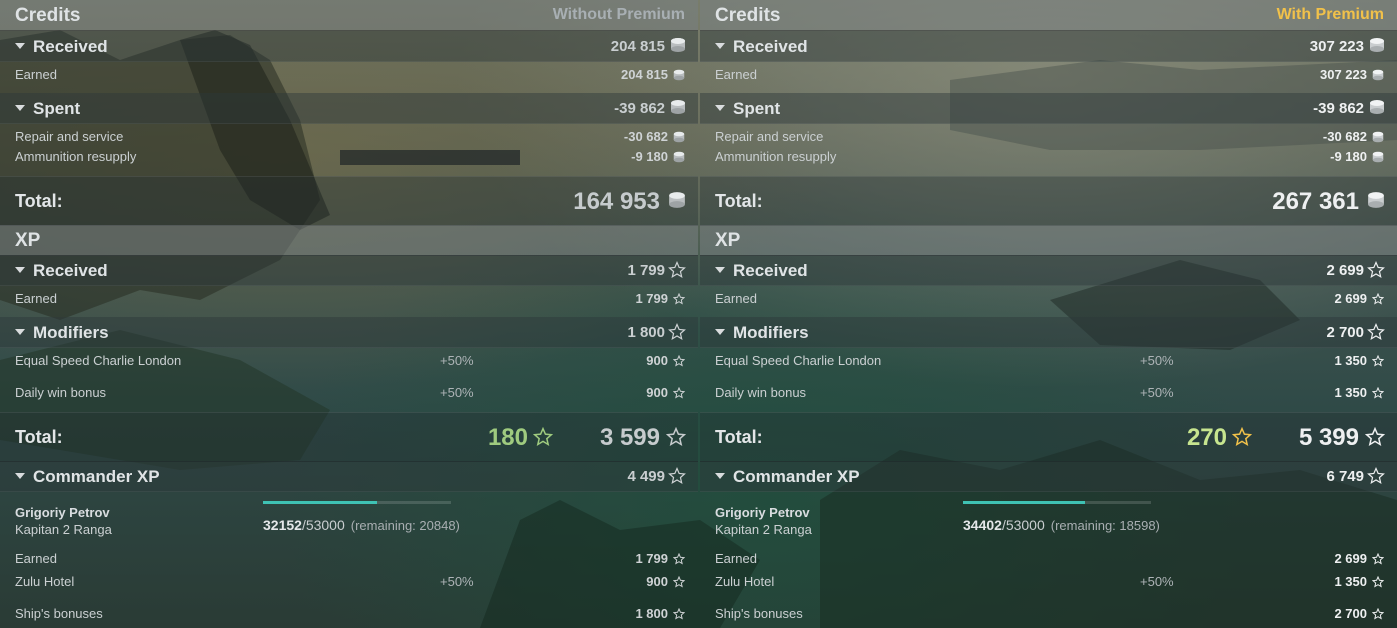  Describe the element at coordinates (776, 156) in the screenshot. I see `row-label: Ammunition resupply` at that location.